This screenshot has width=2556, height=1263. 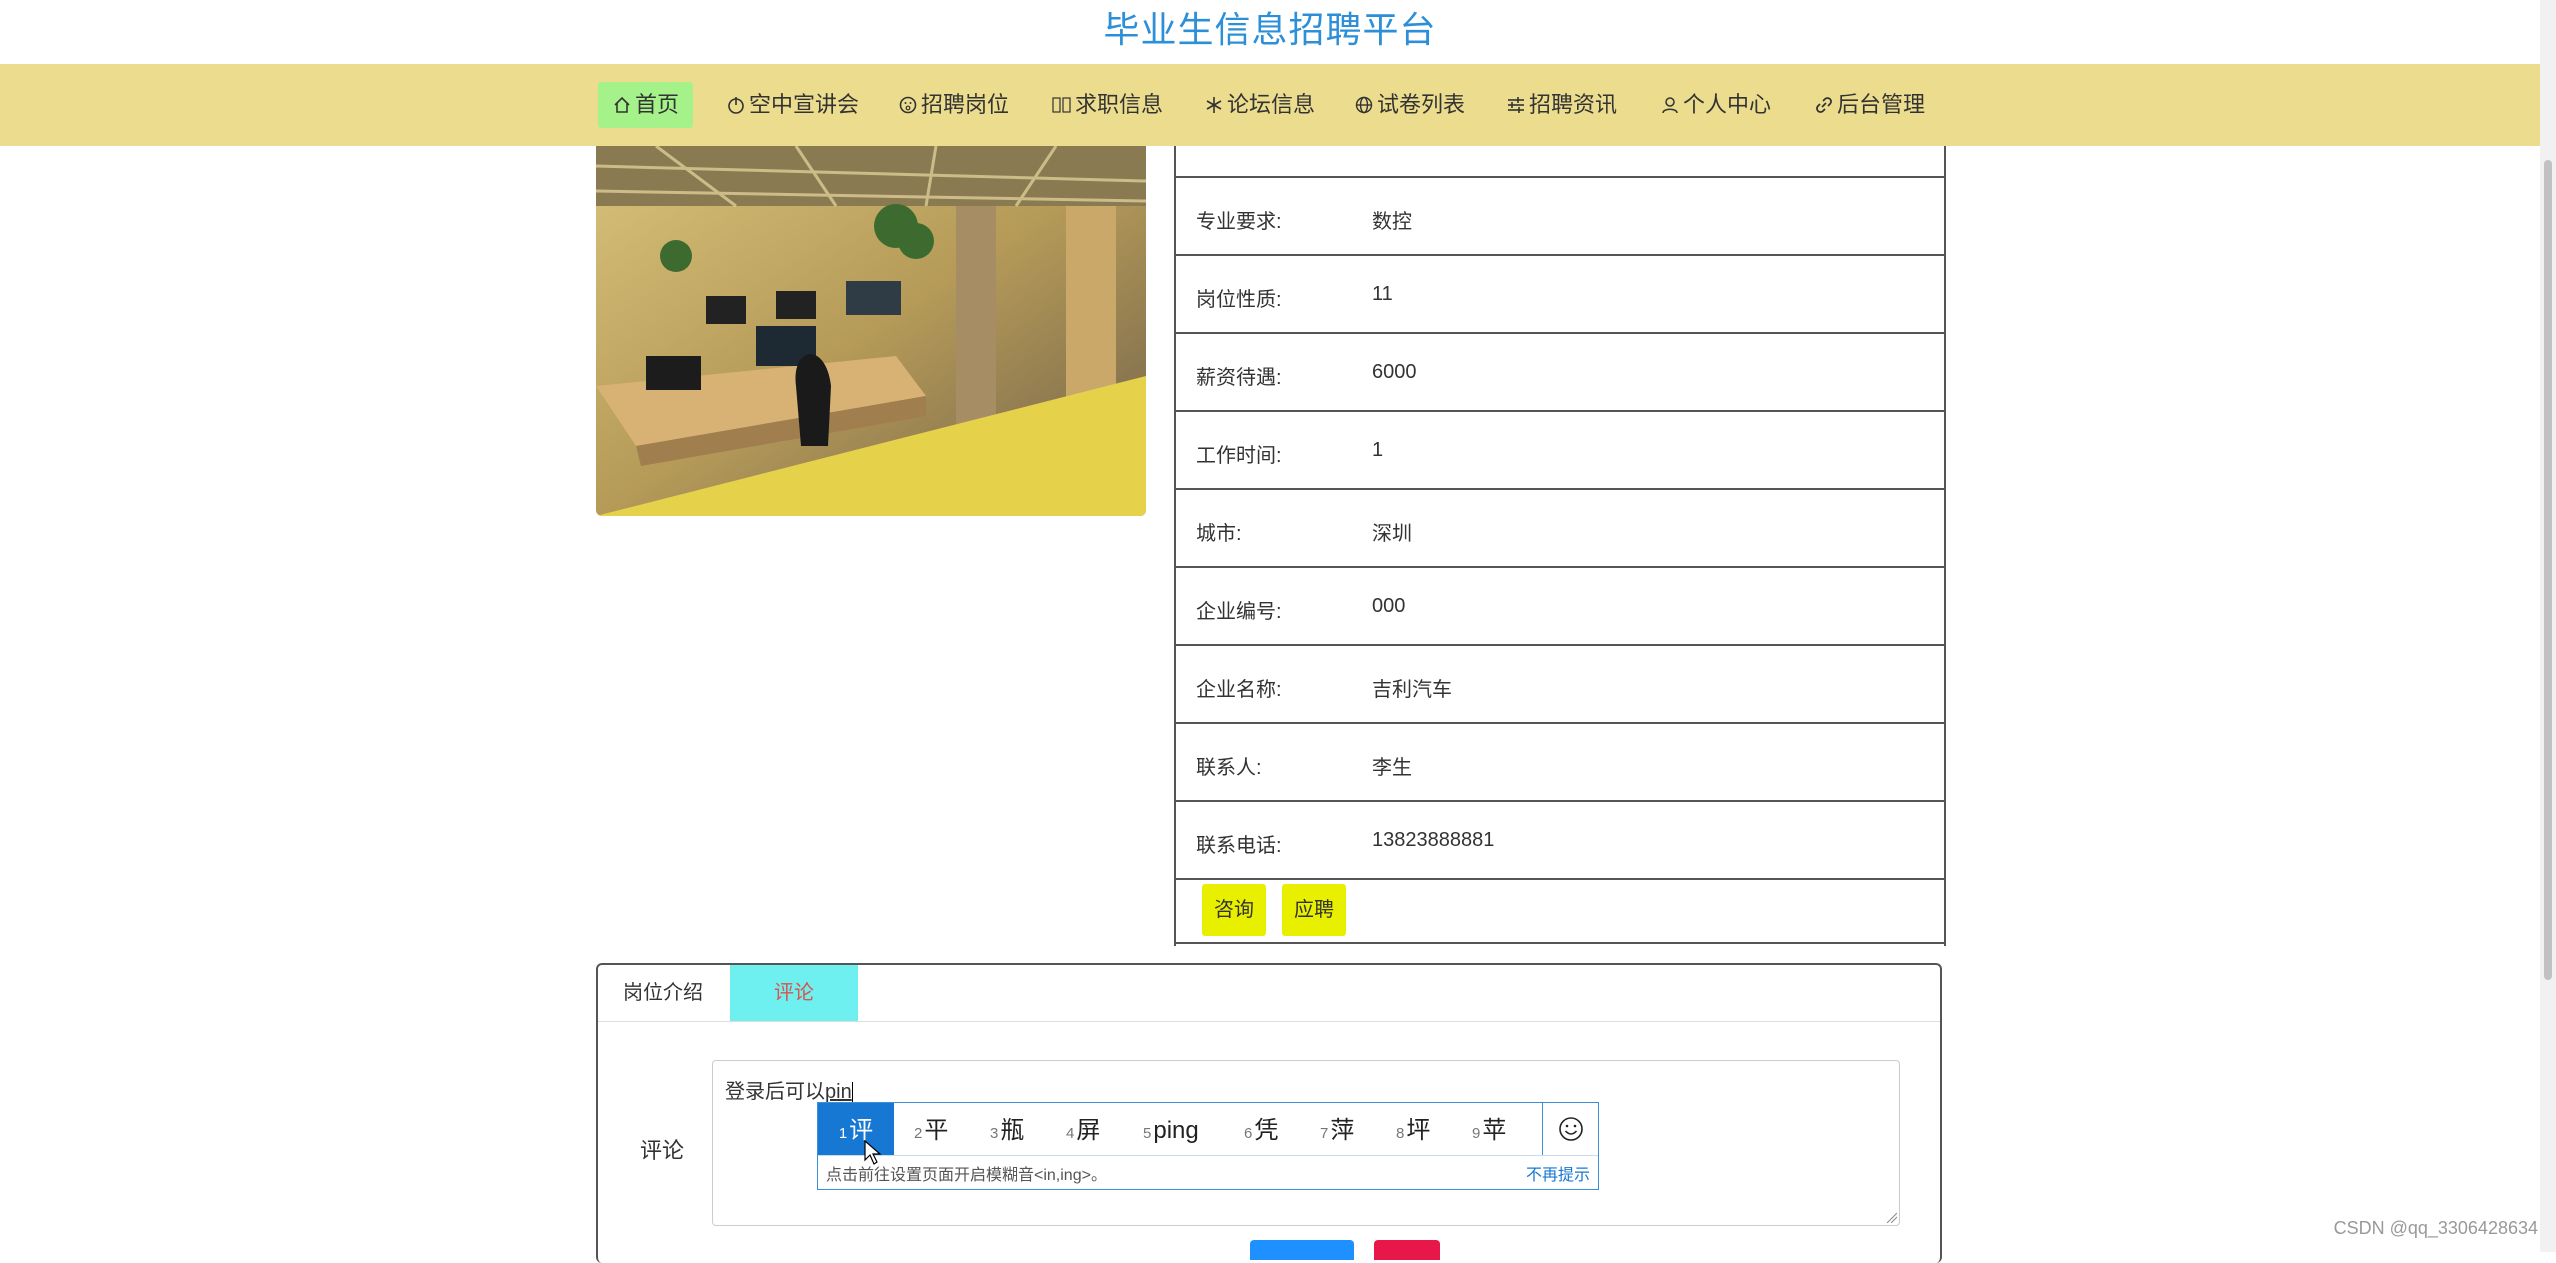 What do you see at coordinates (1389, 606) in the screenshot?
I see `detail-value: 000` at bounding box center [1389, 606].